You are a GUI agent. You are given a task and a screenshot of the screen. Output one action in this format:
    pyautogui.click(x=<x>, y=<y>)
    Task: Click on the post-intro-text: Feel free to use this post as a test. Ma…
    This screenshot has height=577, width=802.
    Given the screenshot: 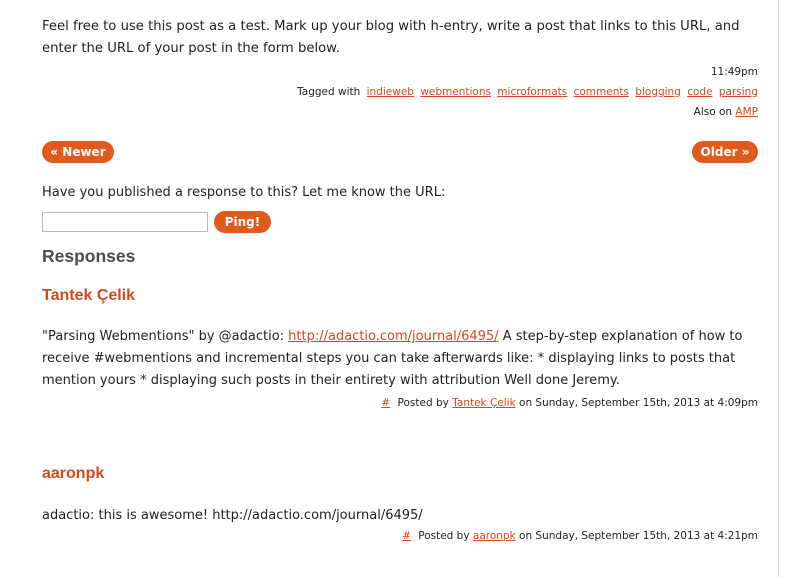 What is the action you would take?
    pyautogui.click(x=391, y=37)
    